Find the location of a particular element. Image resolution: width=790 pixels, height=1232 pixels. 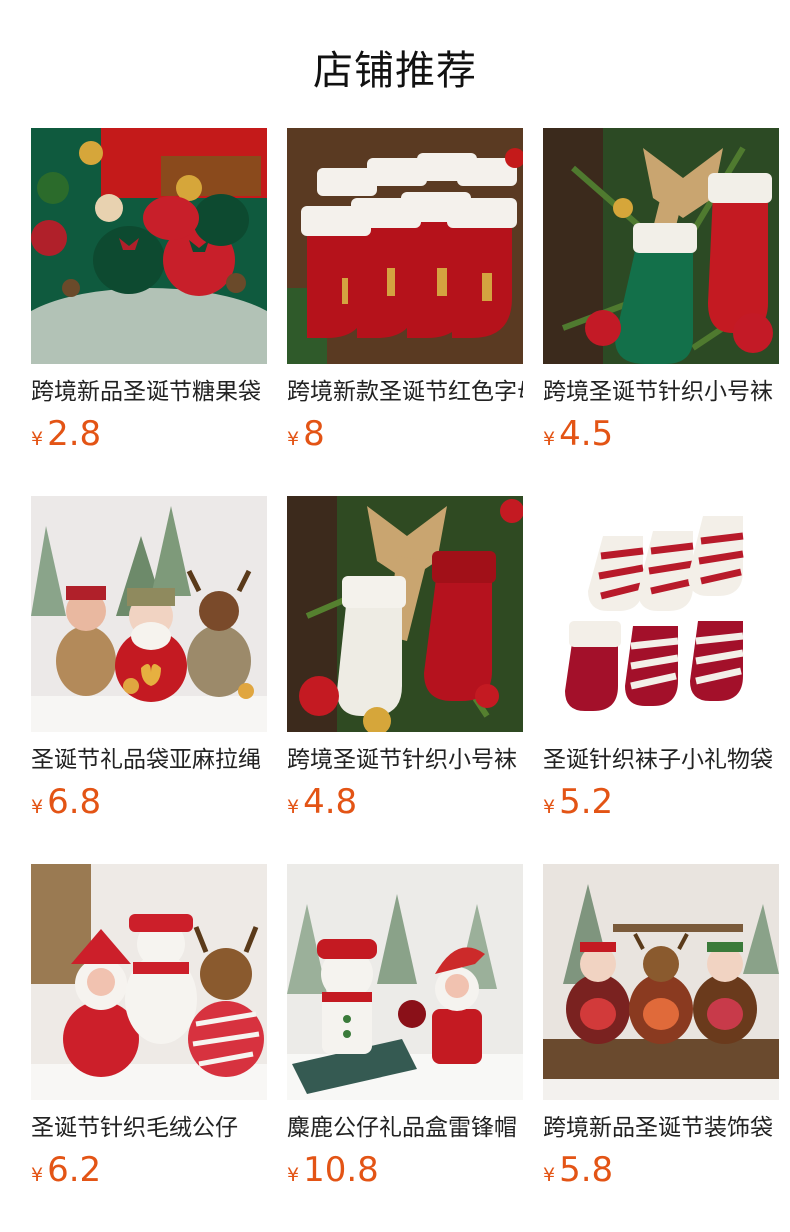

product-price: ¥5.8 is located at coordinates (578, 1170).